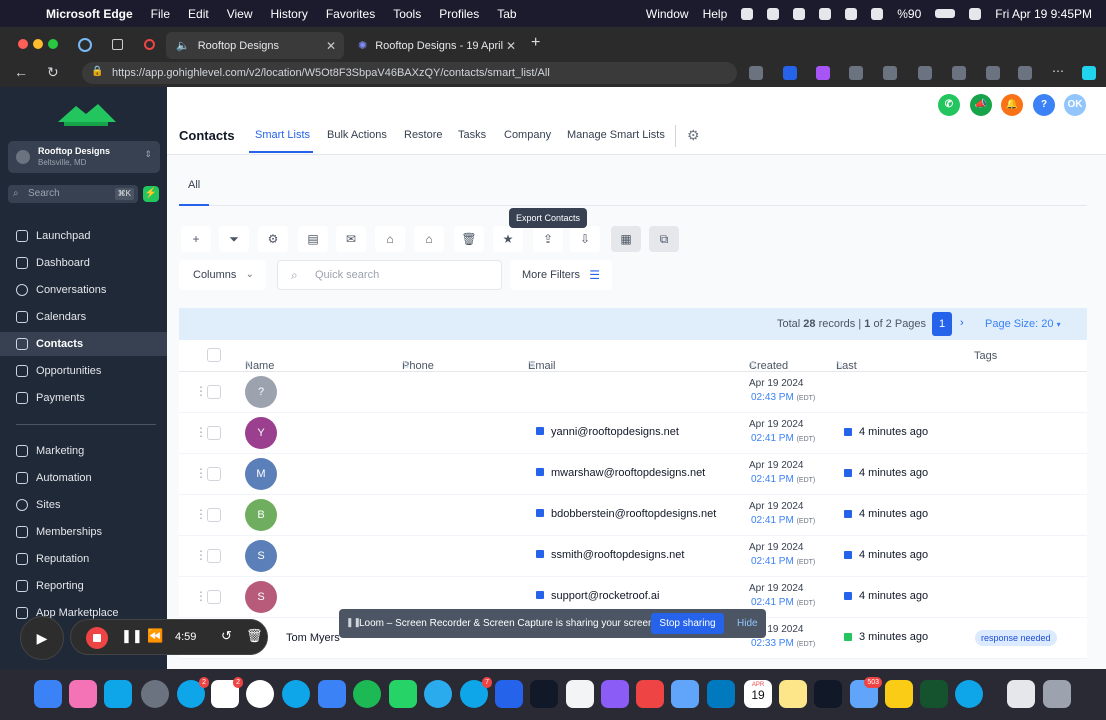 The image size is (1106, 720). I want to click on menu-view: View, so click(240, 14).